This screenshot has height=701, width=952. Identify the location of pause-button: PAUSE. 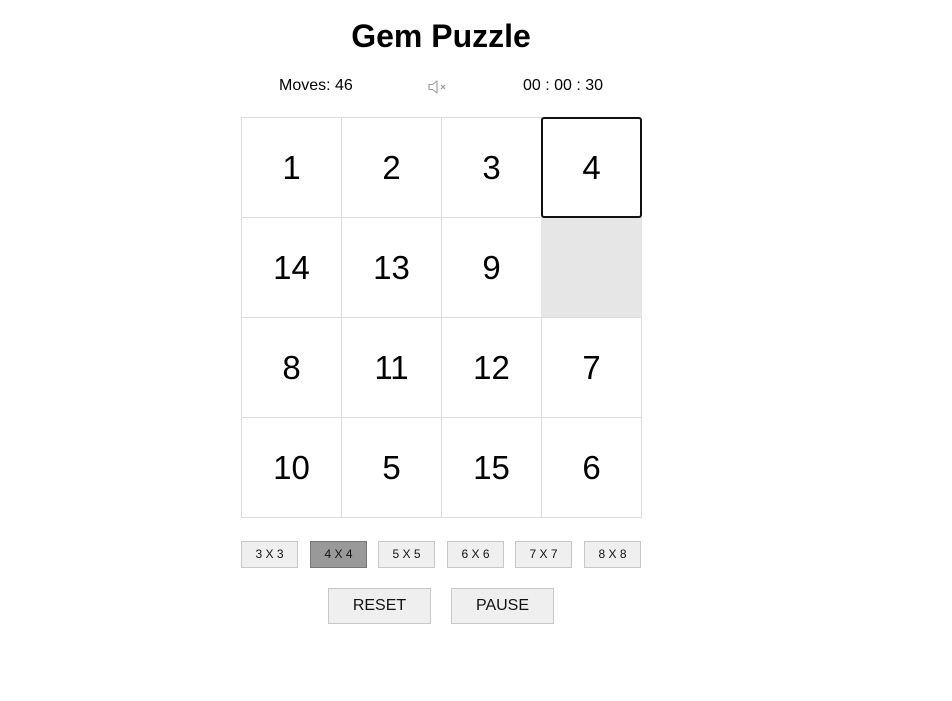
(502, 606).